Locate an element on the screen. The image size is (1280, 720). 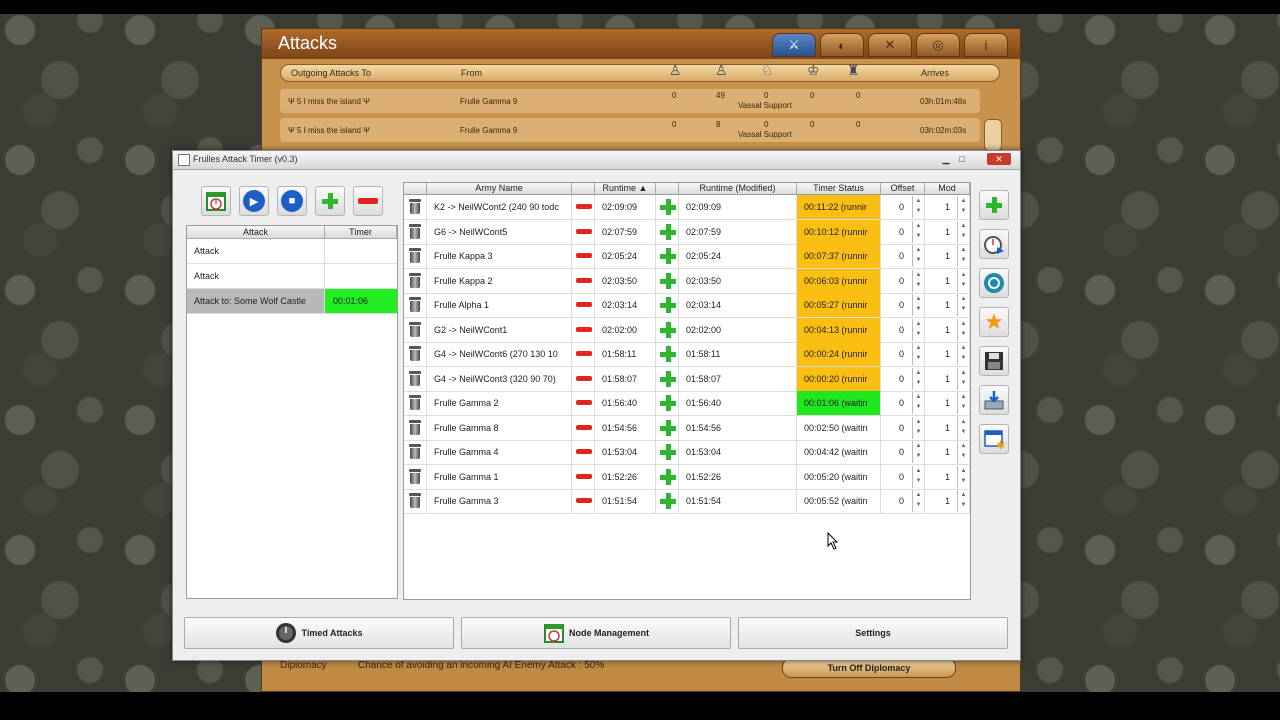
remove-timer-button is located at coordinates (368, 201).